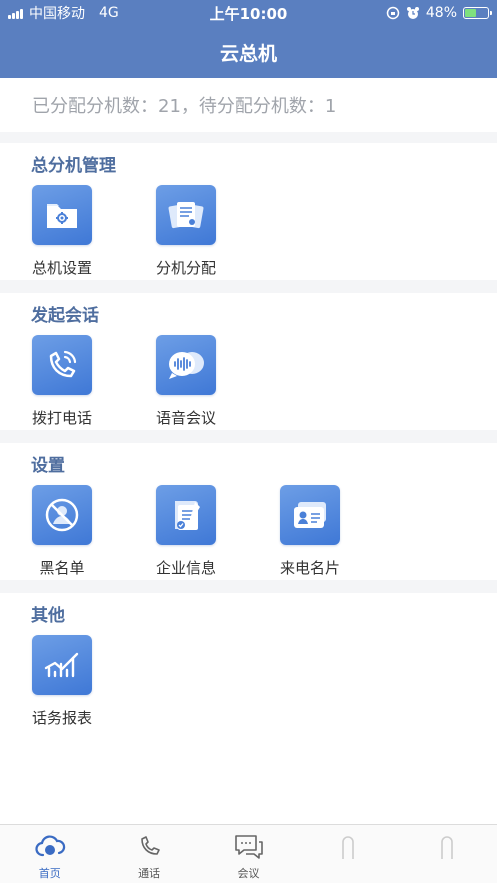 Image resolution: width=497 pixels, height=883 pixels. I want to click on folder-gear-icon, so click(62, 215).